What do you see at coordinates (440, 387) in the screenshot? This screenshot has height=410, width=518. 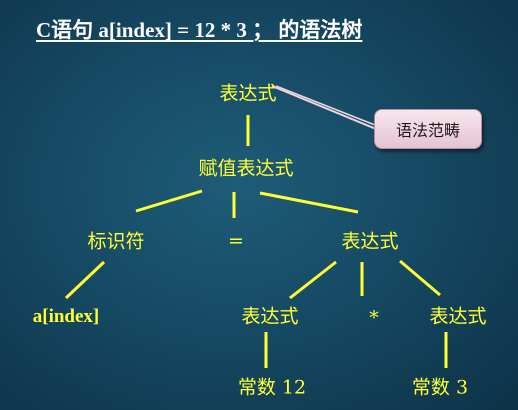 I see `node-constant-3: 常数 3` at bounding box center [440, 387].